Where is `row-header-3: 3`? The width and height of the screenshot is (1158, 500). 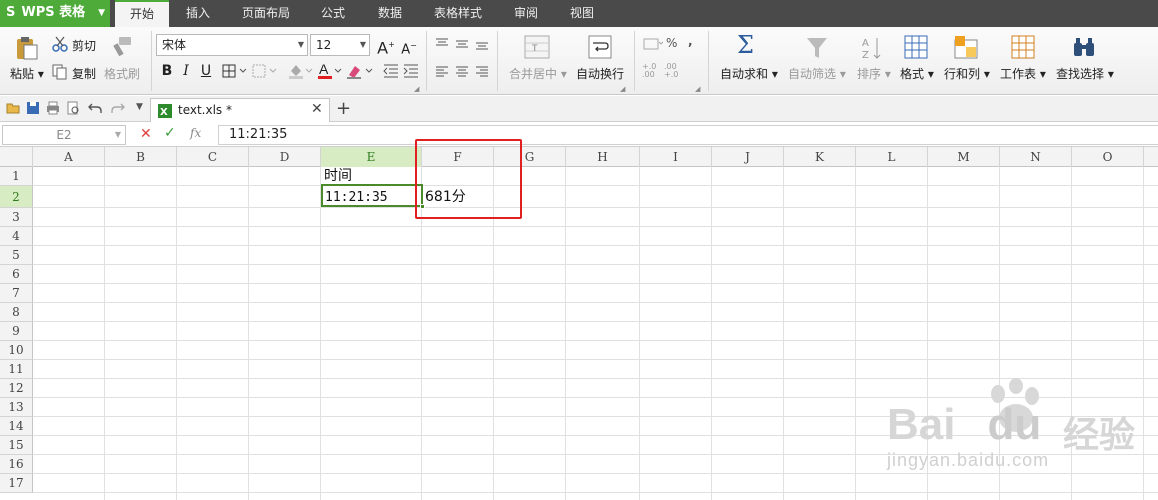
row-header-3: 3 is located at coordinates (16, 217).